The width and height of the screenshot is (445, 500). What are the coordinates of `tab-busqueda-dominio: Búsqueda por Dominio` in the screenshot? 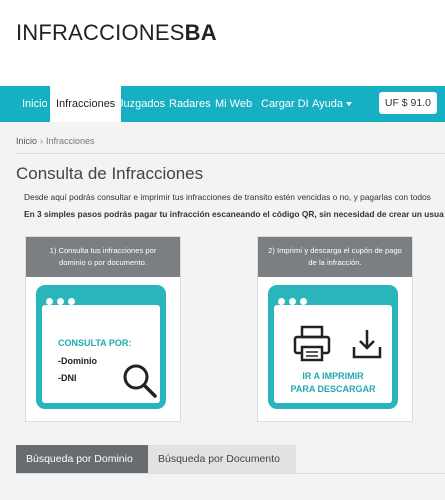 It's located at (82, 459).